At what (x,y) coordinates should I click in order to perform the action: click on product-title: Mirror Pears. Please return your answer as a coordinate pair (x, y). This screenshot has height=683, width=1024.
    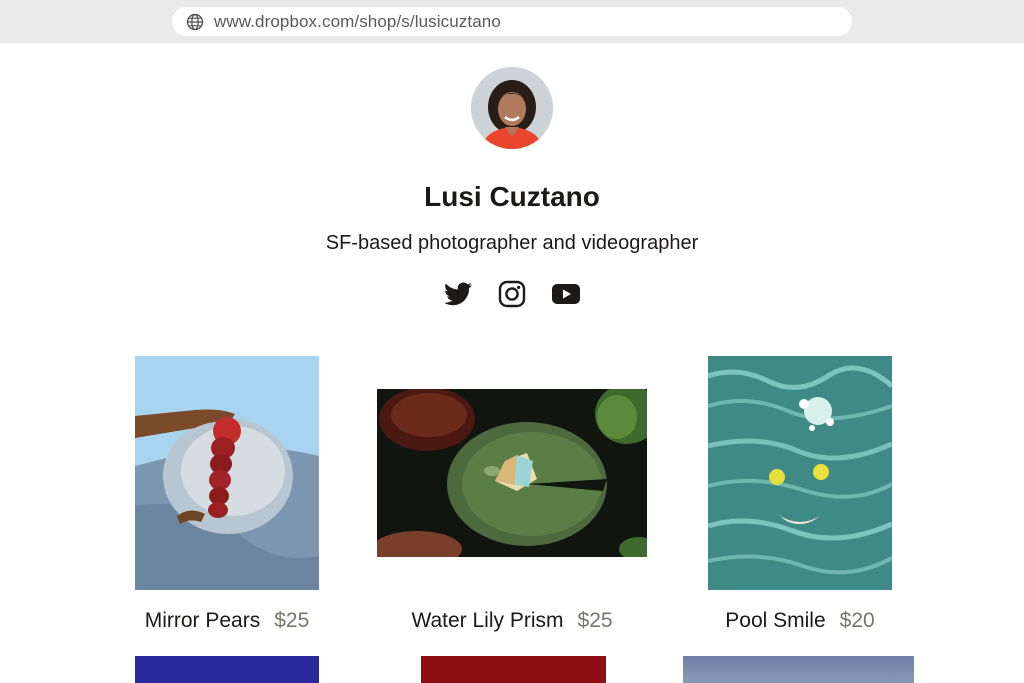
    Looking at the image, I should click on (202, 620).